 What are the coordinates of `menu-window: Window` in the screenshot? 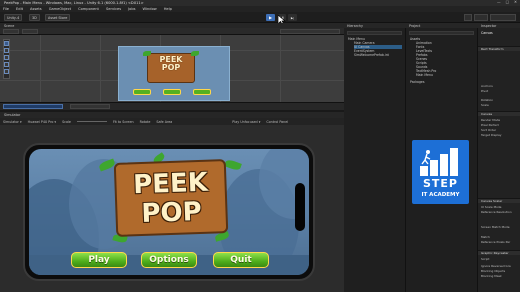 It's located at (150, 9).